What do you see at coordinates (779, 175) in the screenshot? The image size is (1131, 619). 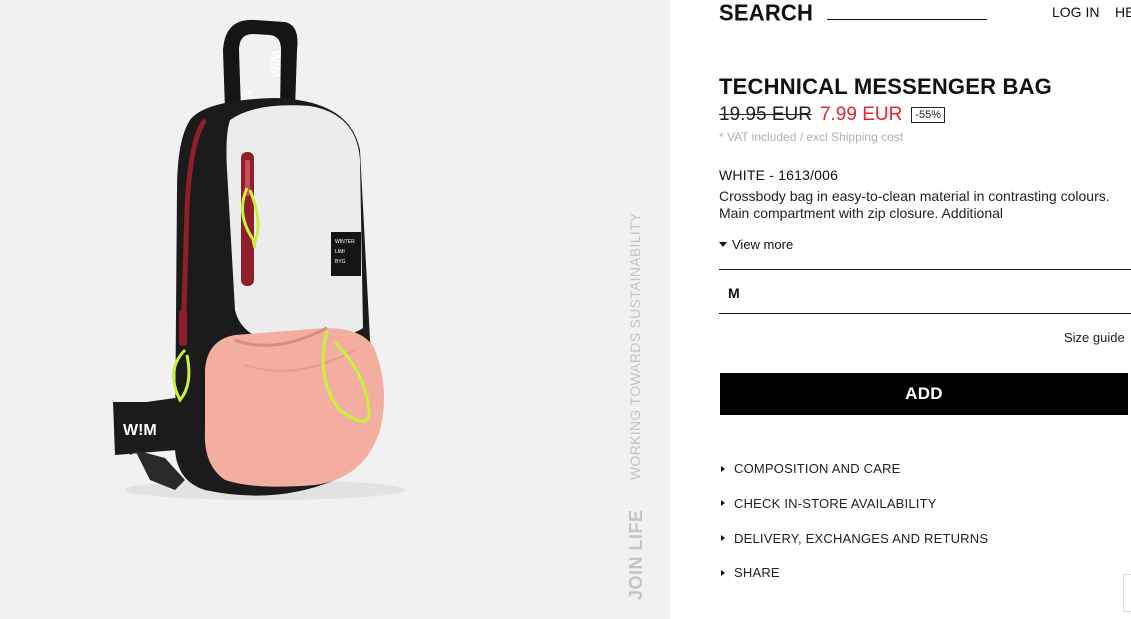 I see `color-reference: WHITE - 1613/006` at bounding box center [779, 175].